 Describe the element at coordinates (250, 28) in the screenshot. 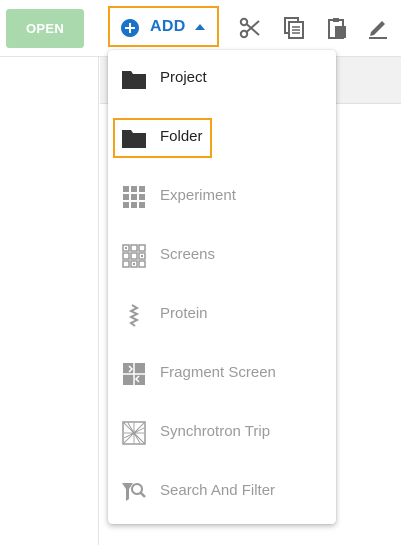

I see `cut-icon` at that location.